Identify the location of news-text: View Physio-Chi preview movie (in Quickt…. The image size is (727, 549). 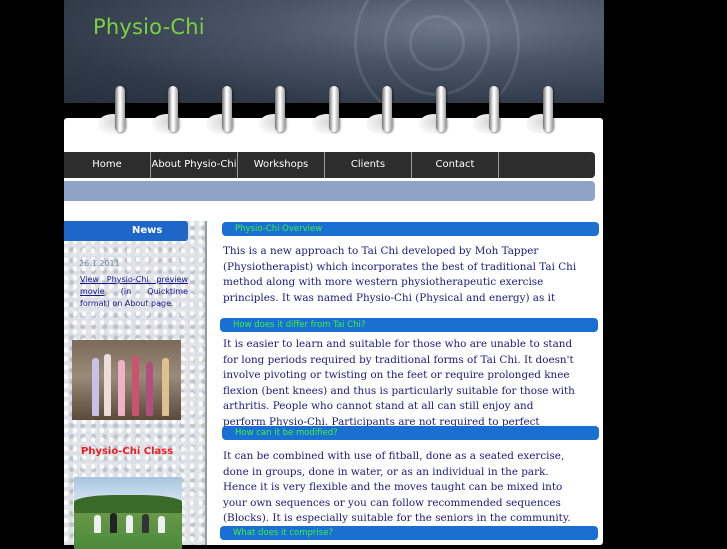
(134, 292).